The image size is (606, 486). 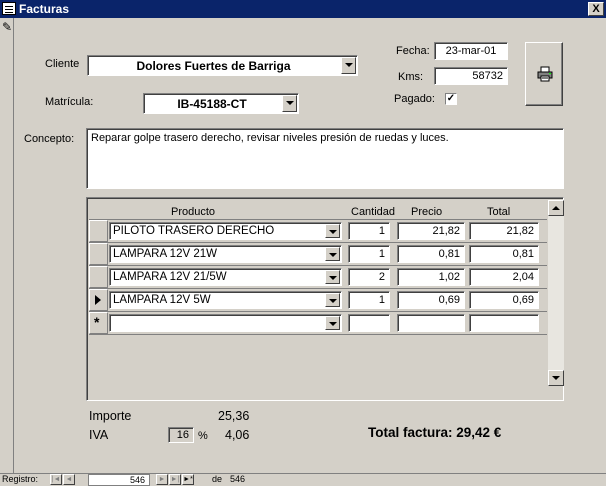 I want to click on total-field: 21,82, so click(x=504, y=231).